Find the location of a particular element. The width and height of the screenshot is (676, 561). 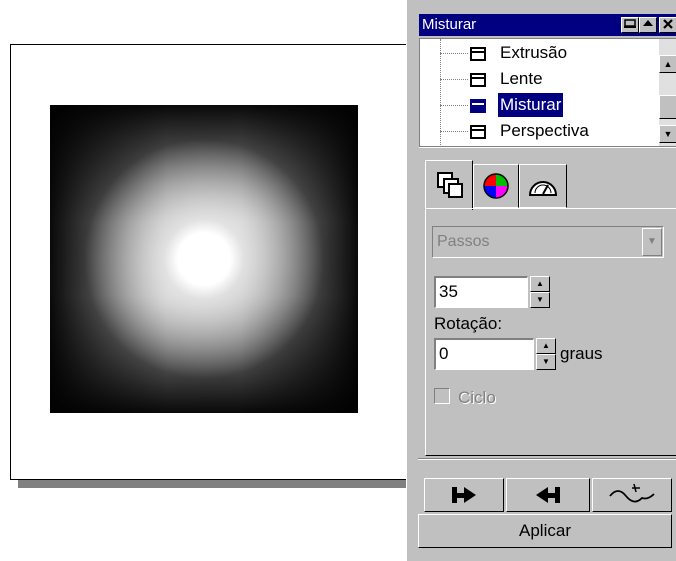

close-icon is located at coordinates (667, 25).